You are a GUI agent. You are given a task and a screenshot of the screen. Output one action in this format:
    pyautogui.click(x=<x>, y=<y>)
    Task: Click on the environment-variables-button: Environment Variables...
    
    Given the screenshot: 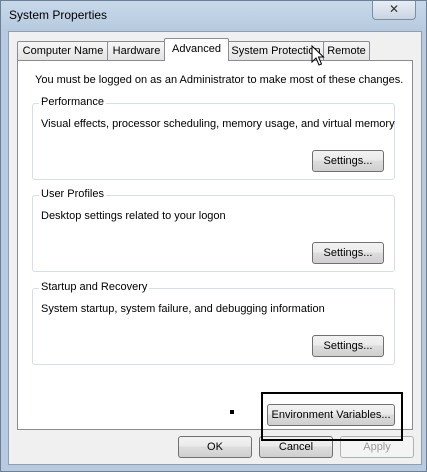 What is the action you would take?
    pyautogui.click(x=331, y=415)
    